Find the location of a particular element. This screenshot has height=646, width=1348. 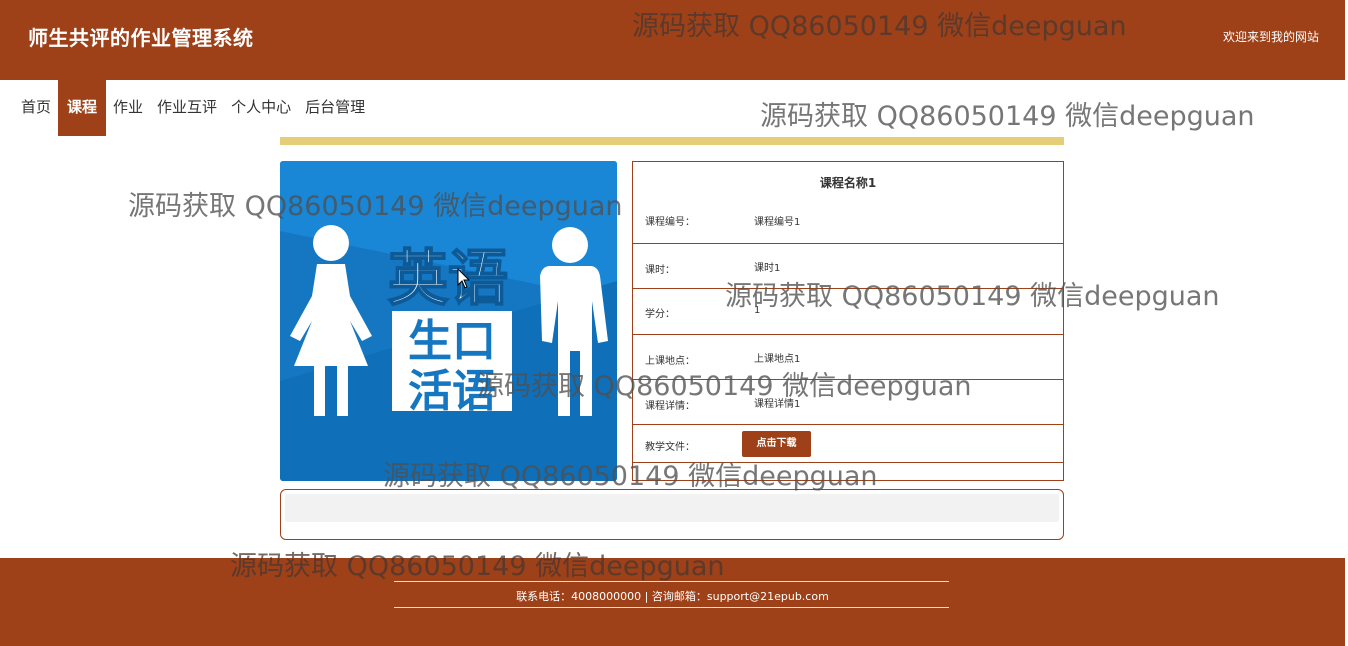

image-text-line2: 生口 is located at coordinates (452, 341).